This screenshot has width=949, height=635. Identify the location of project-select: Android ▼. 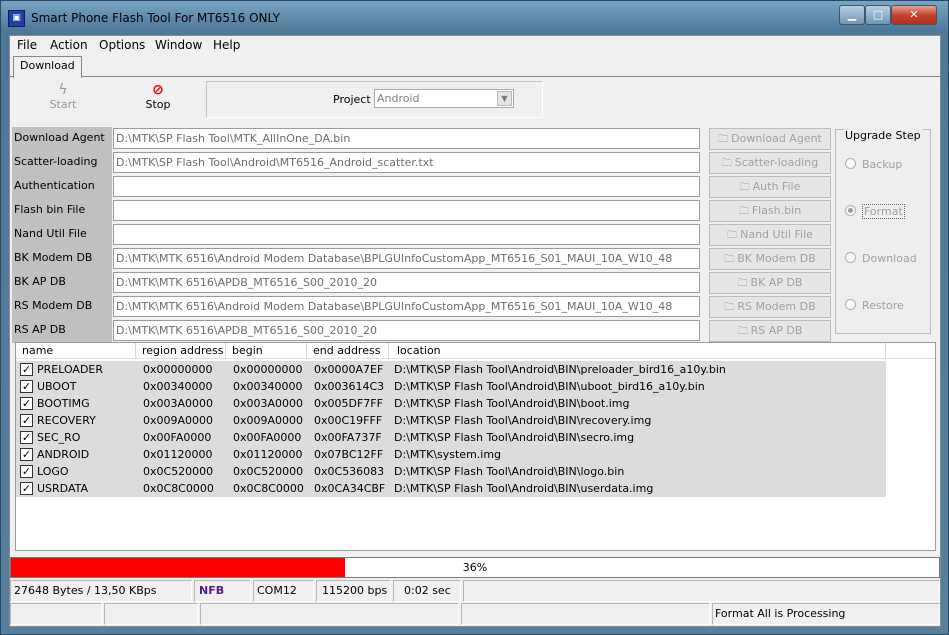
(444, 98).